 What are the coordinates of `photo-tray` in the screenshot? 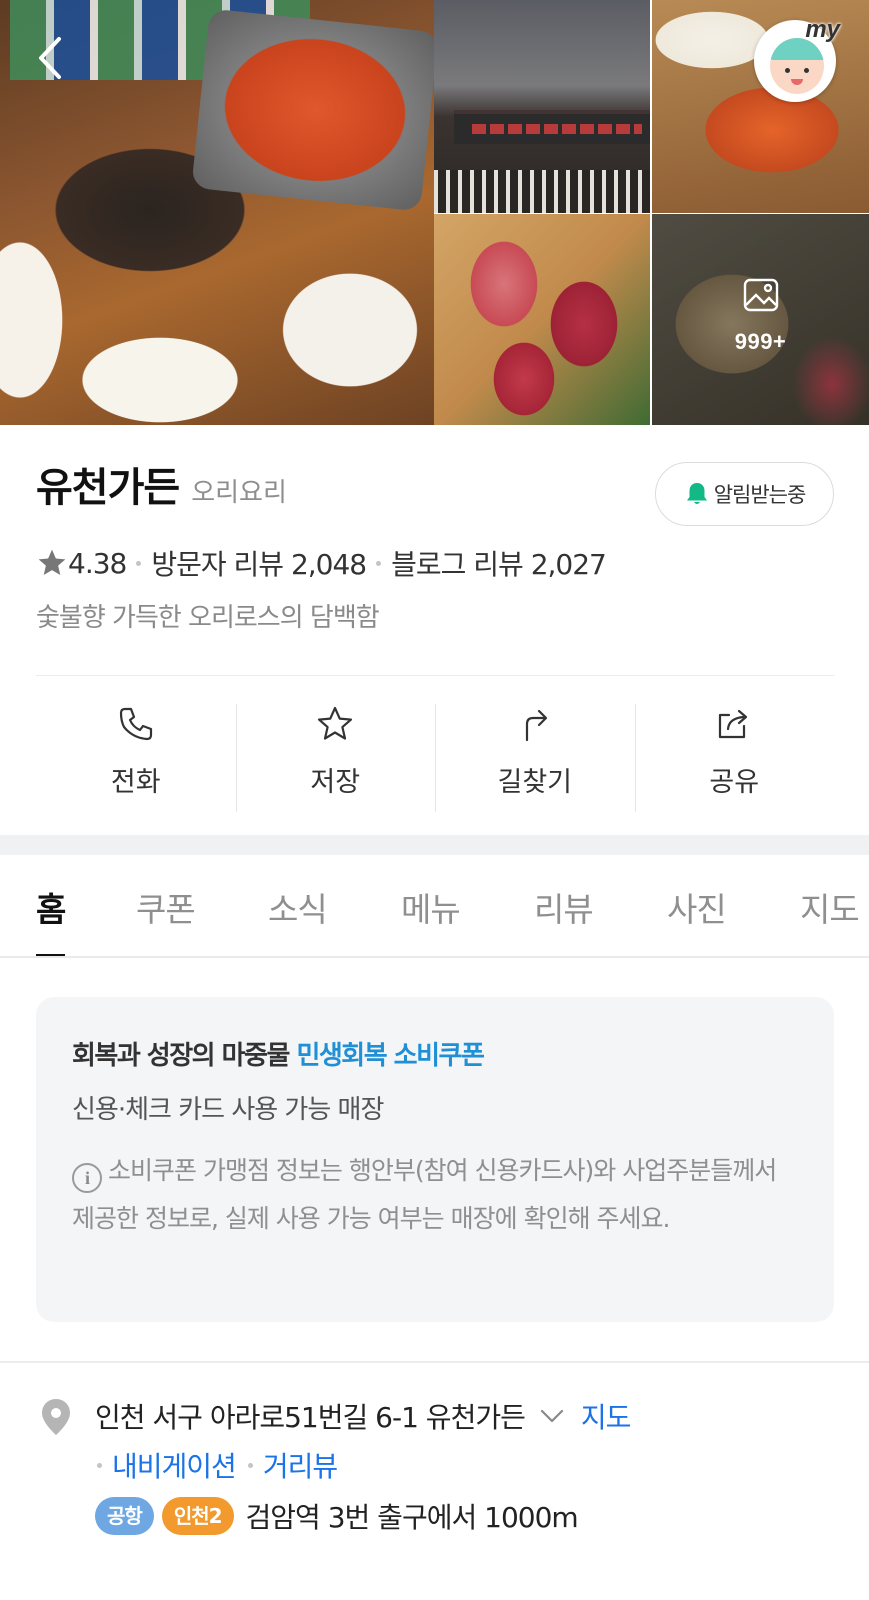 It's located at (312, 110).